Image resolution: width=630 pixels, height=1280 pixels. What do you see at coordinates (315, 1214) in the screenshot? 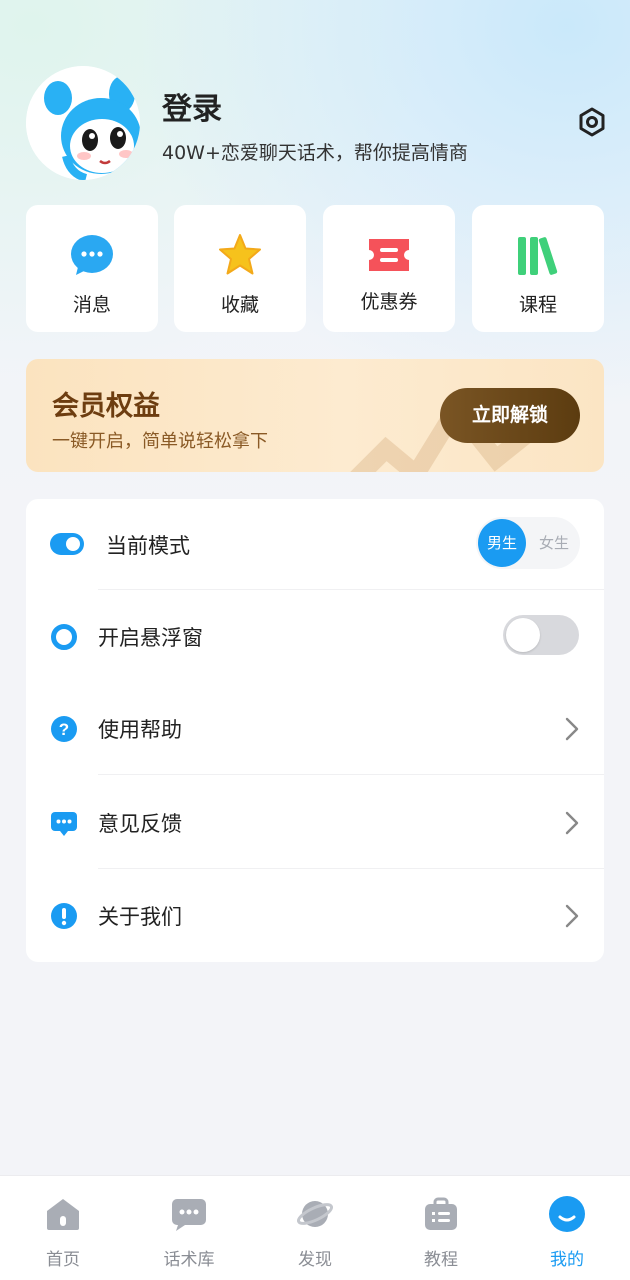
I see `planet-icon` at bounding box center [315, 1214].